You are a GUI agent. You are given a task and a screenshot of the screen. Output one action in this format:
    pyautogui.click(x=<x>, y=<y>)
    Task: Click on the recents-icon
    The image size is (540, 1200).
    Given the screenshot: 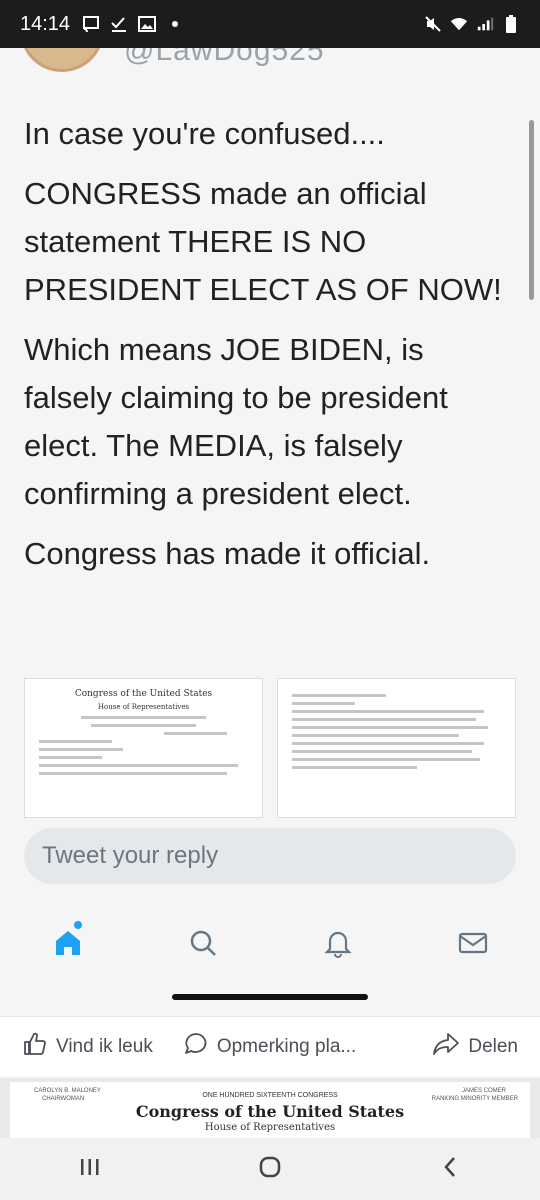 What is the action you would take?
    pyautogui.click(x=90, y=1169)
    